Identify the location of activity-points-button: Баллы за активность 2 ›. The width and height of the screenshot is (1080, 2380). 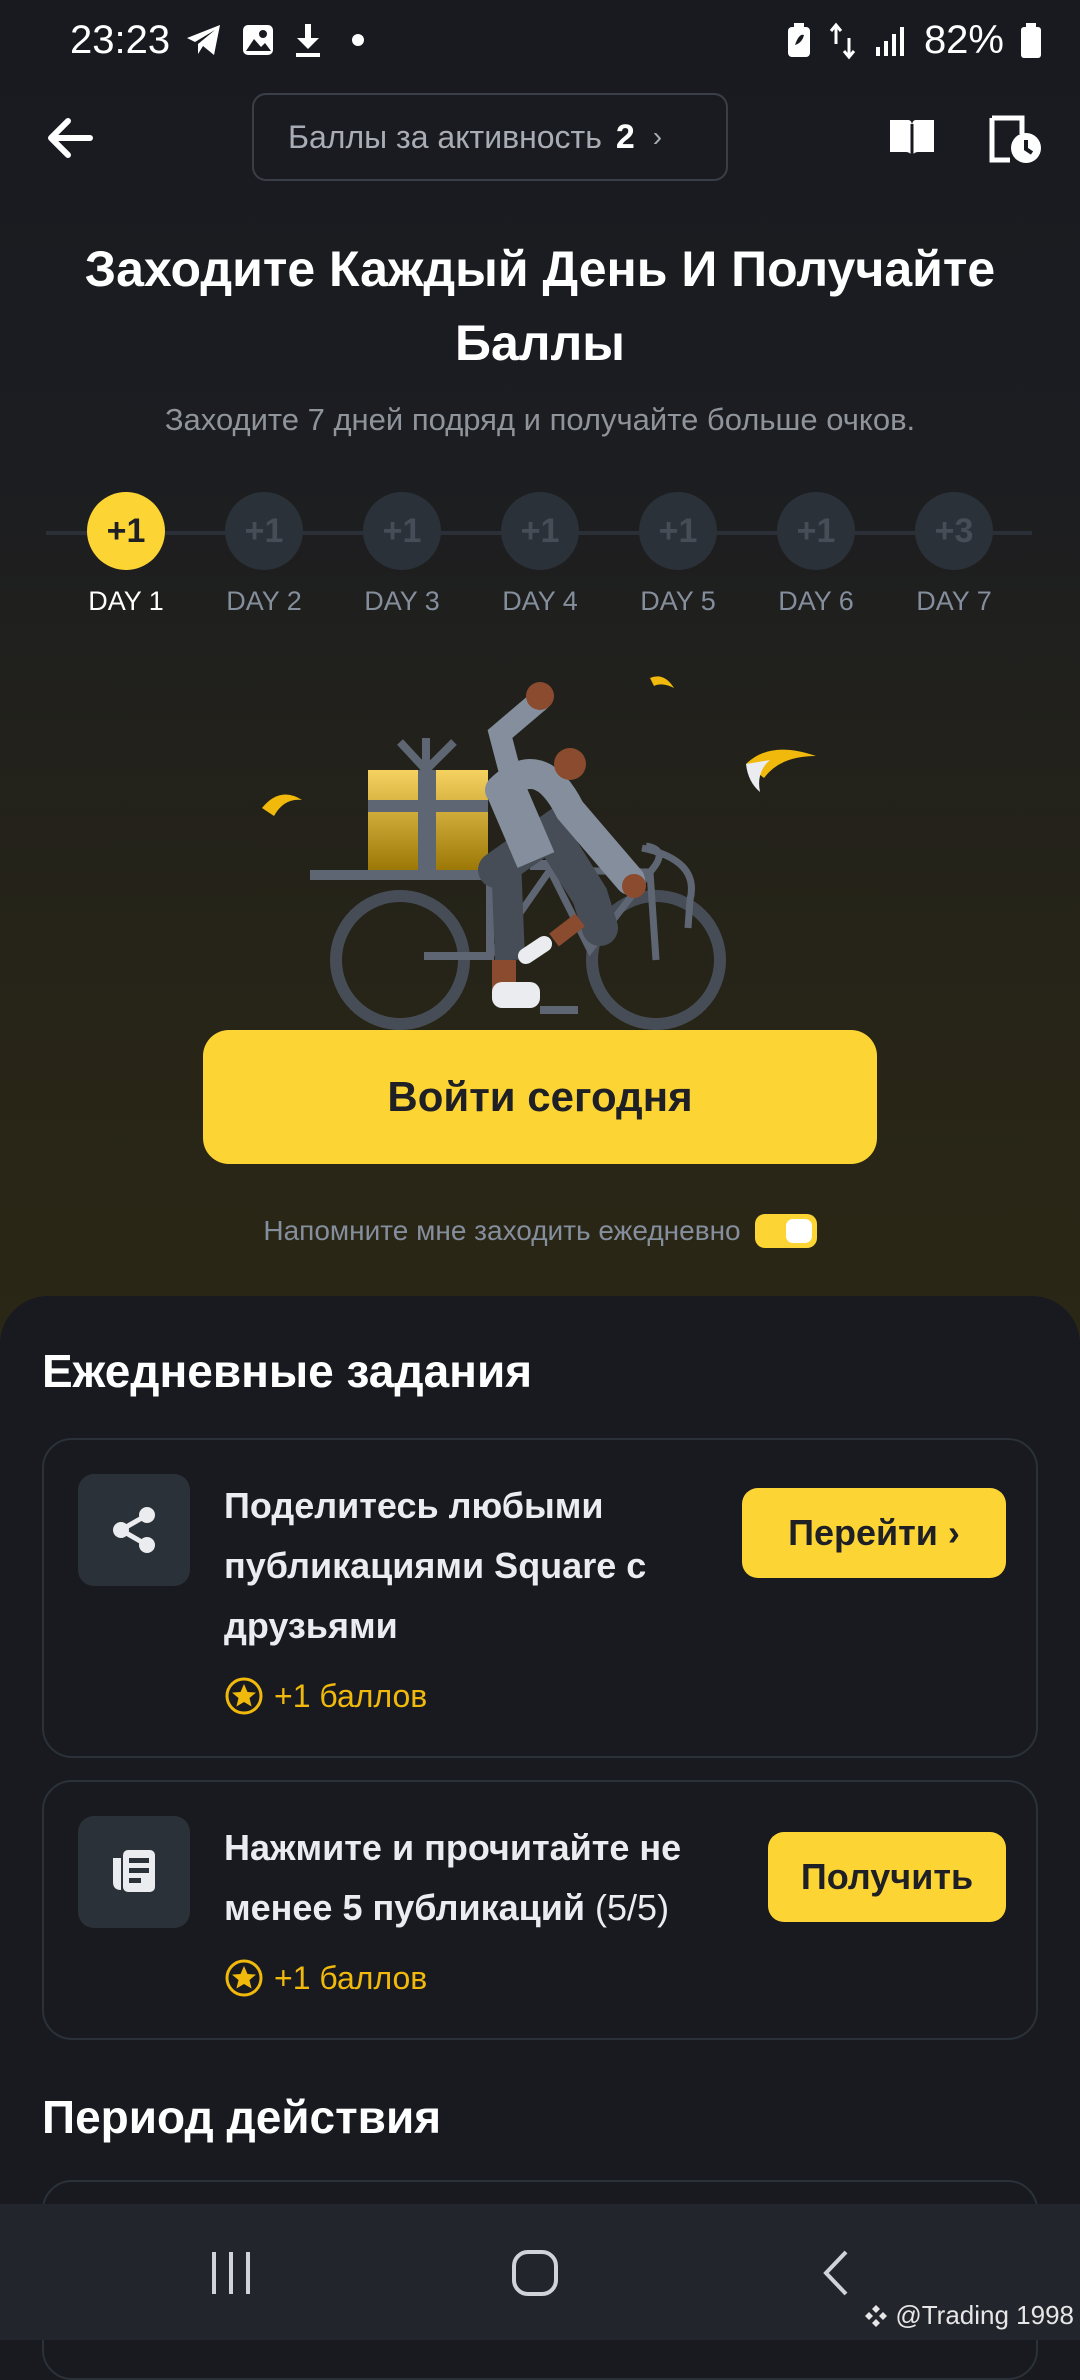
(490, 137).